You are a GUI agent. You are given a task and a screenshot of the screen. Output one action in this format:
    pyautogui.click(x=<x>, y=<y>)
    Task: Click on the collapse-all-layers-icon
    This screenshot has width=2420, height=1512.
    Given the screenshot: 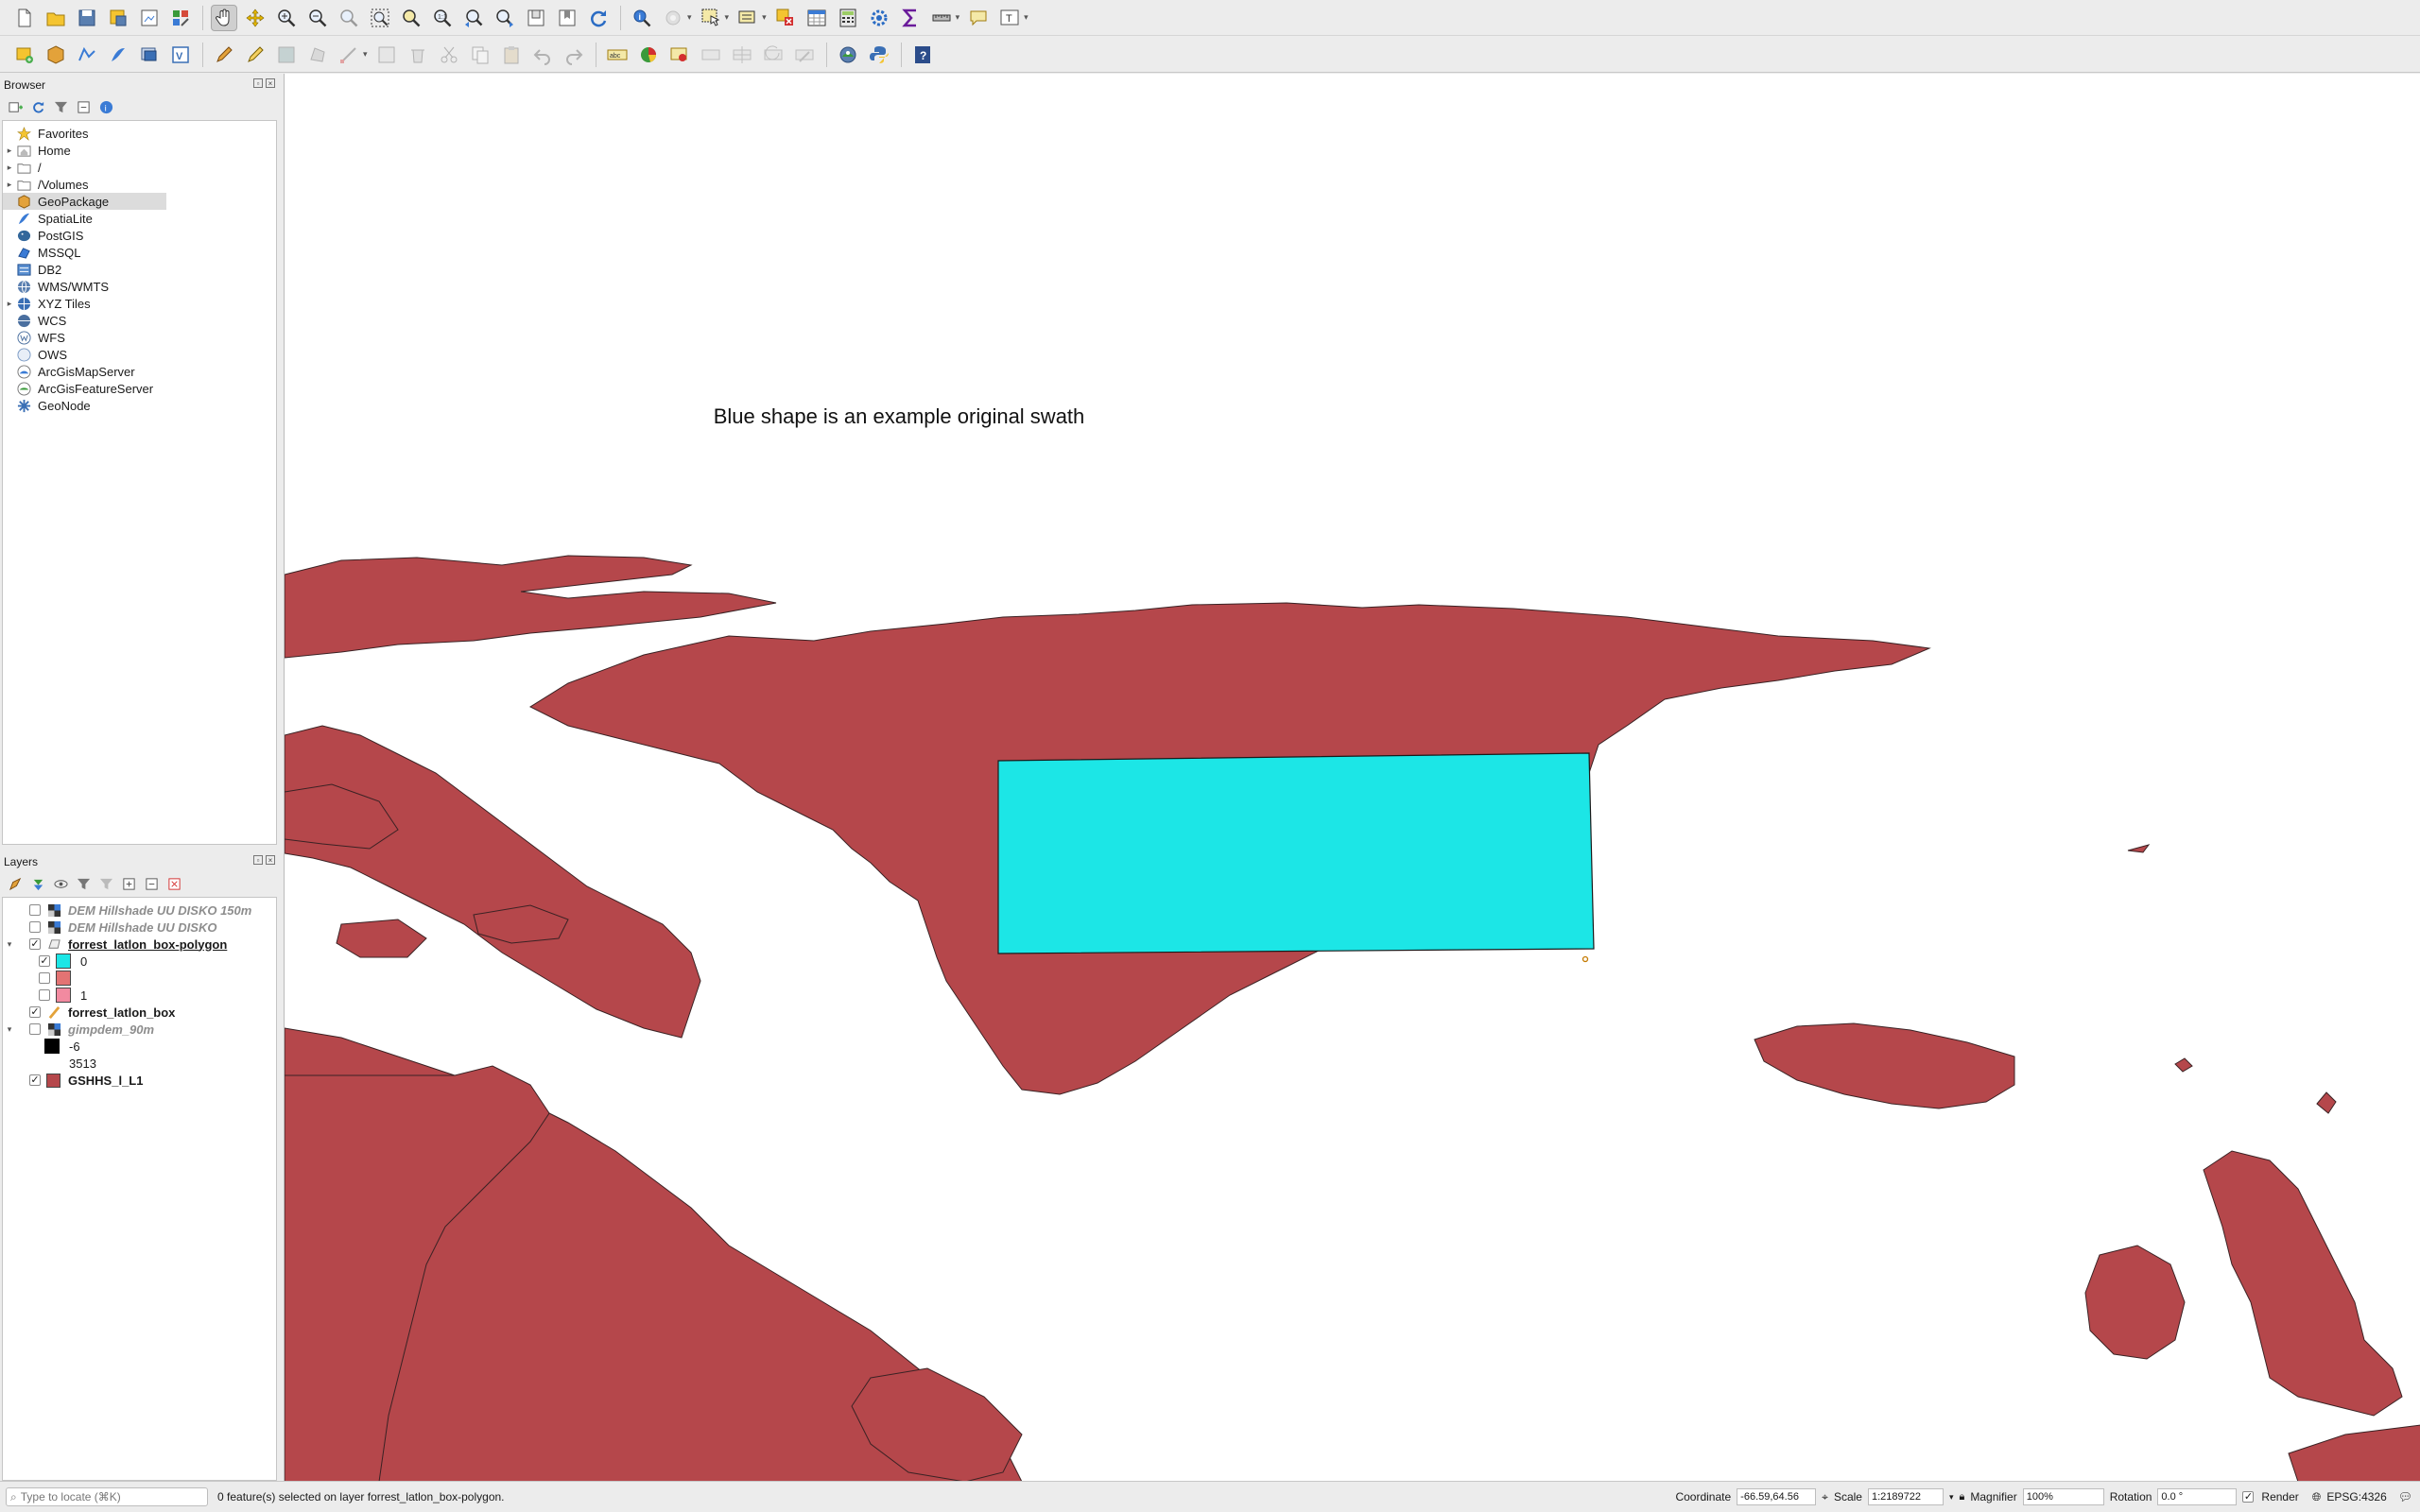 What is the action you would take?
    pyautogui.click(x=151, y=883)
    